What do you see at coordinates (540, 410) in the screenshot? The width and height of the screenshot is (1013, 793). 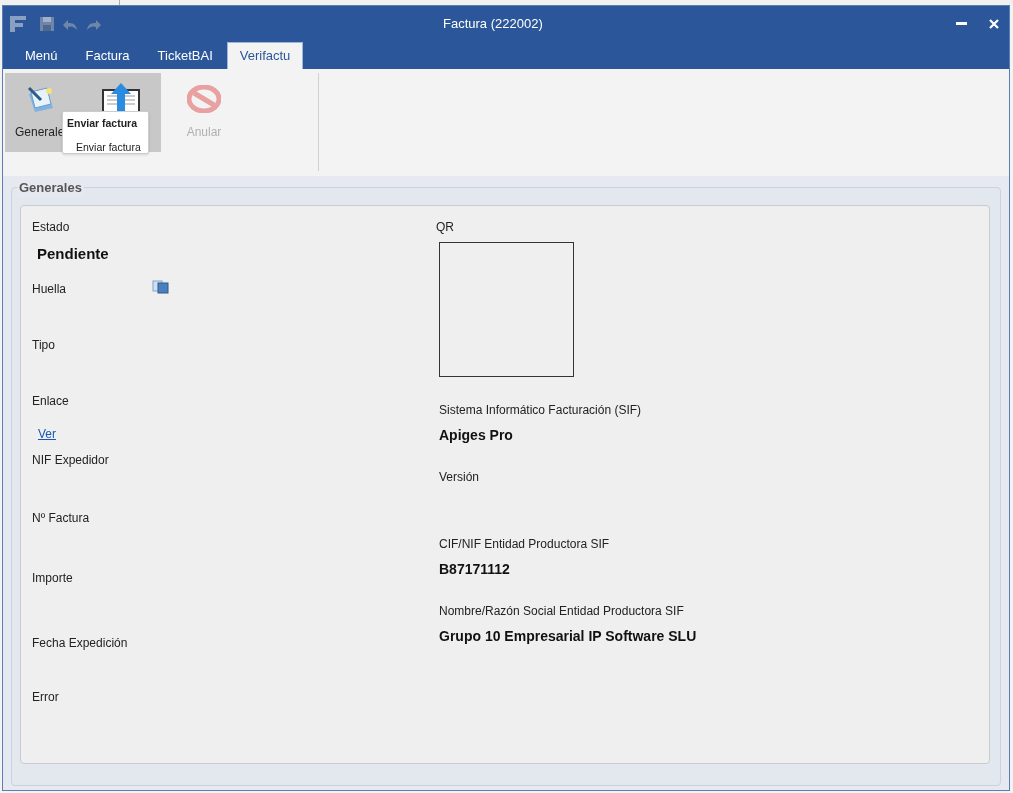 I see `field-label: Sistema Informático Facturación (SIF)` at bounding box center [540, 410].